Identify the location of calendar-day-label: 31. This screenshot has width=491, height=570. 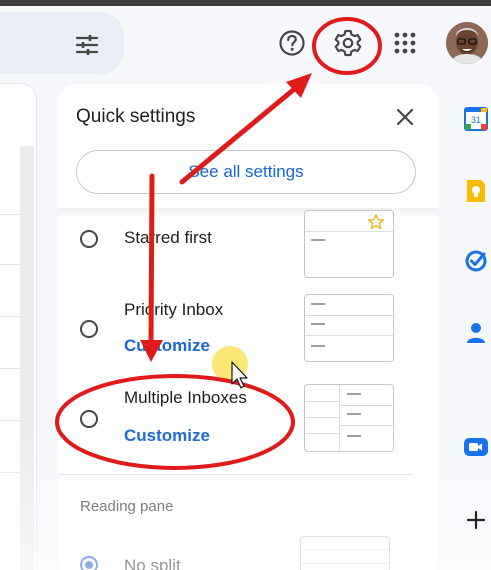
(476, 120).